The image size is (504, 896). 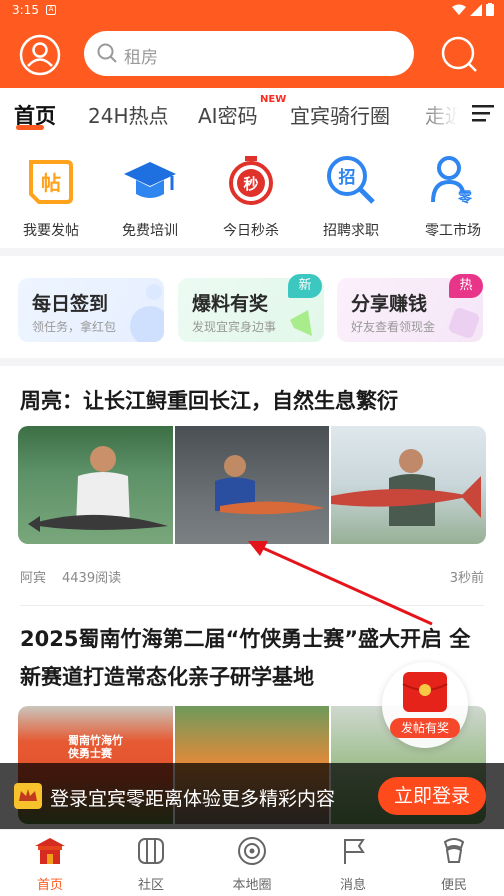 I want to click on article-images, so click(x=252, y=485).